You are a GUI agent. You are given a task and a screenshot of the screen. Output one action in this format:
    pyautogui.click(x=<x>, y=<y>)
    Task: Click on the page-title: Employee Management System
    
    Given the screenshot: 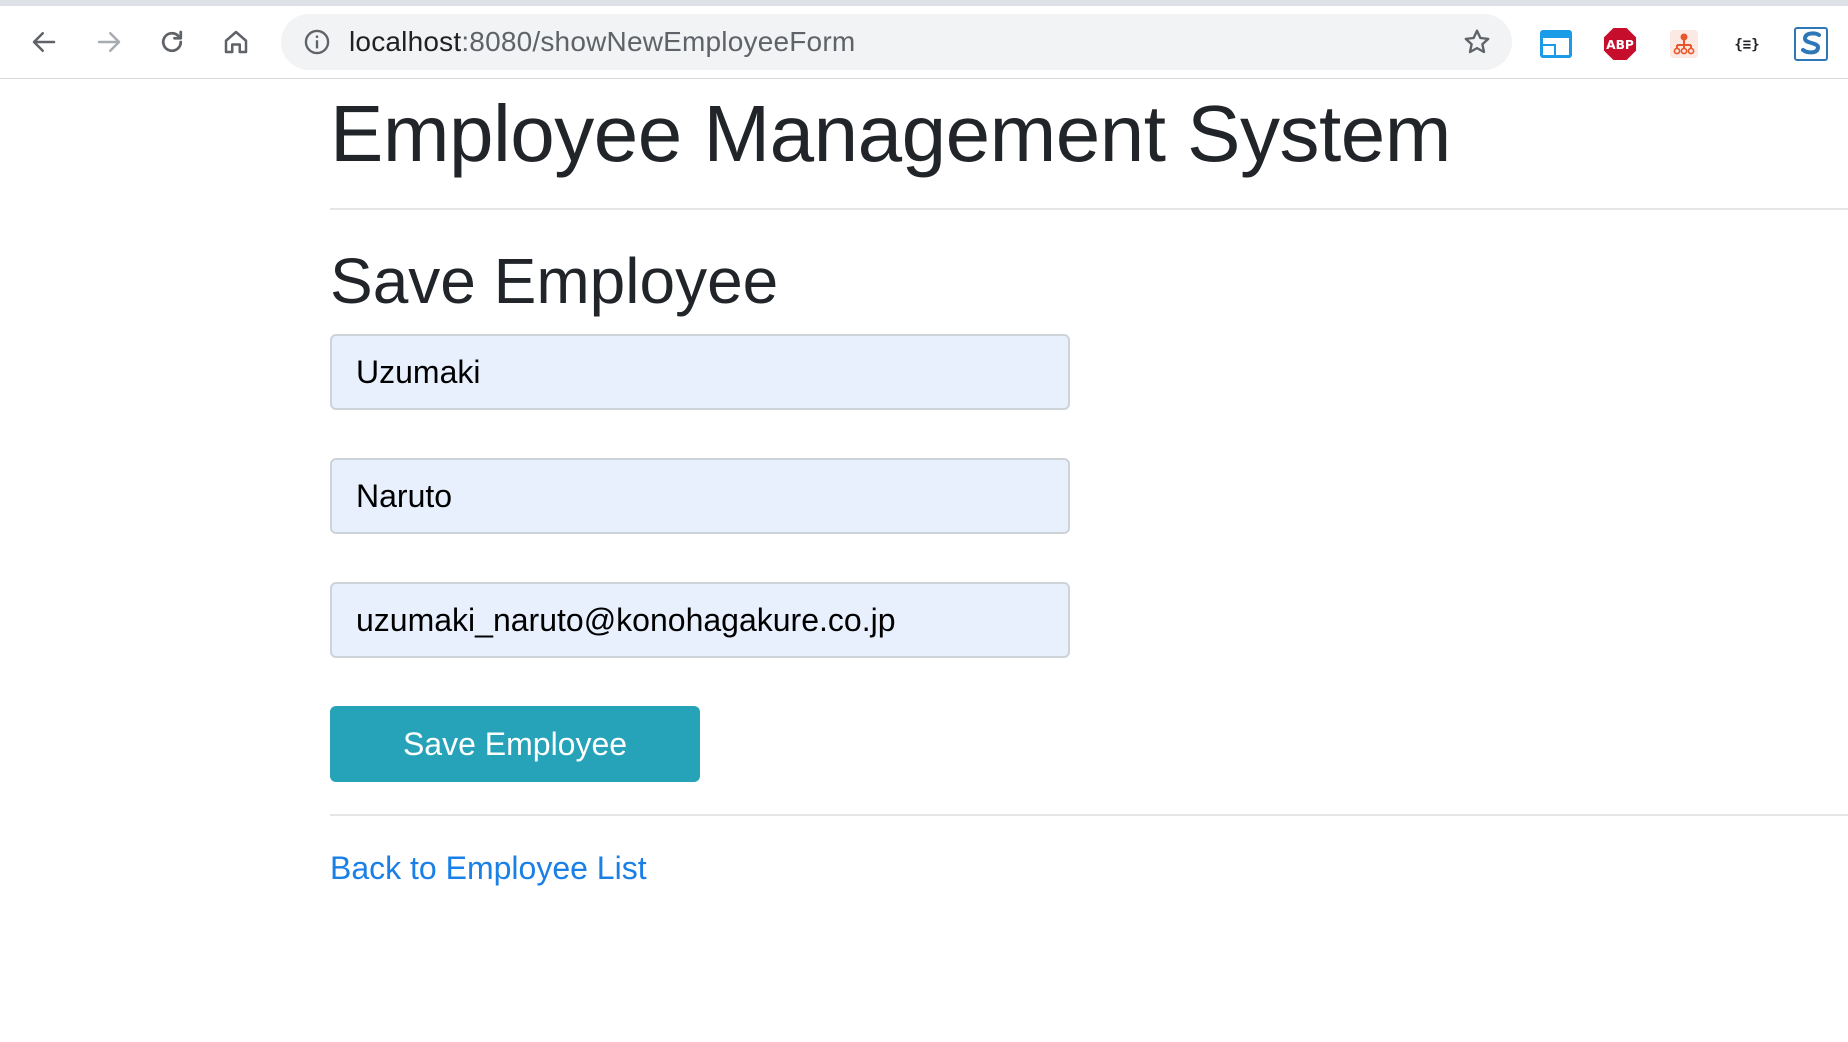 What is the action you would take?
    pyautogui.click(x=890, y=133)
    